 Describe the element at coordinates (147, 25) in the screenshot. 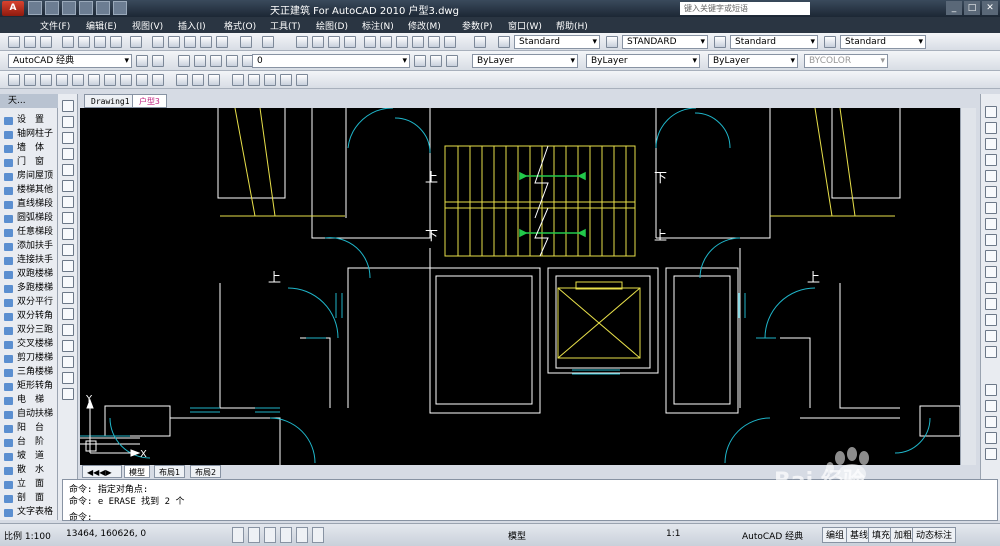

I see `menu-view: 视图(V)` at that location.